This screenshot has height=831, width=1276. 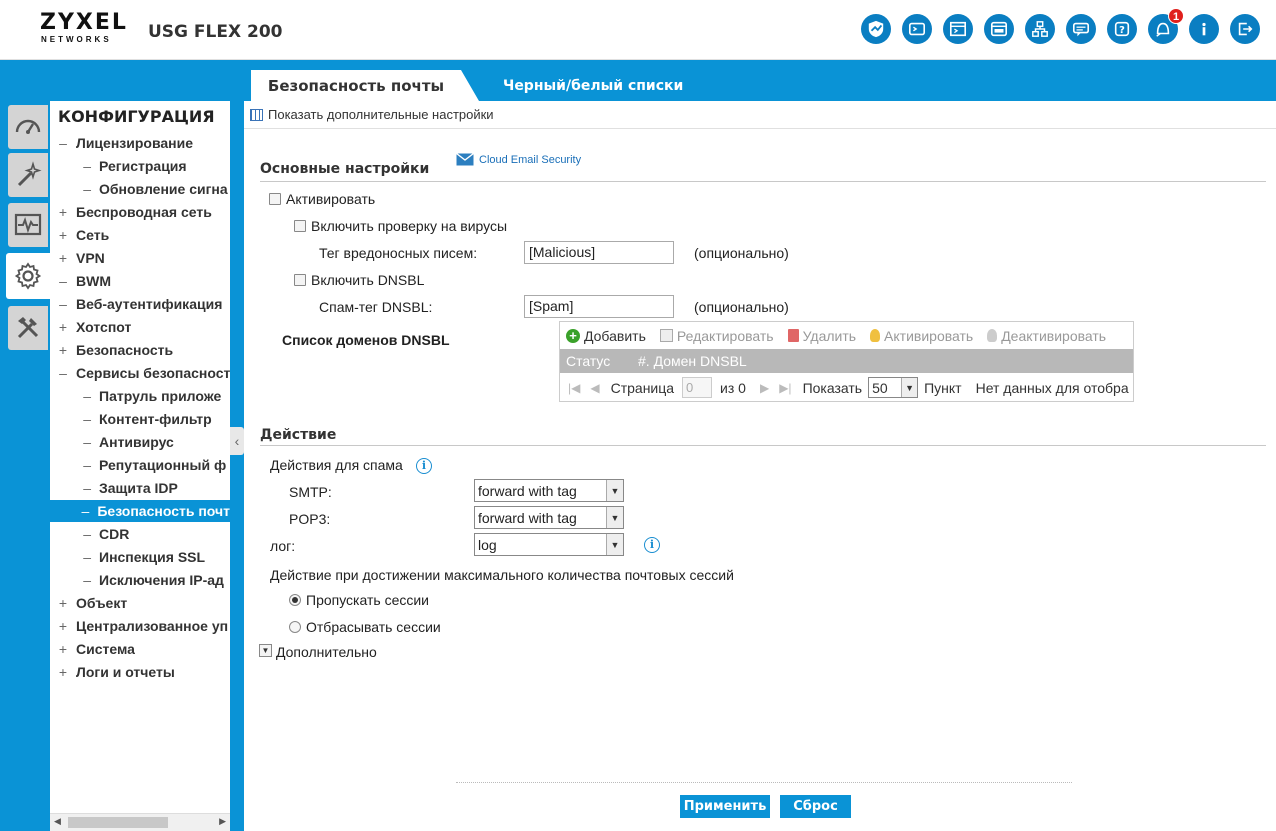 What do you see at coordinates (28, 127) in the screenshot?
I see `dashboard-icon` at bounding box center [28, 127].